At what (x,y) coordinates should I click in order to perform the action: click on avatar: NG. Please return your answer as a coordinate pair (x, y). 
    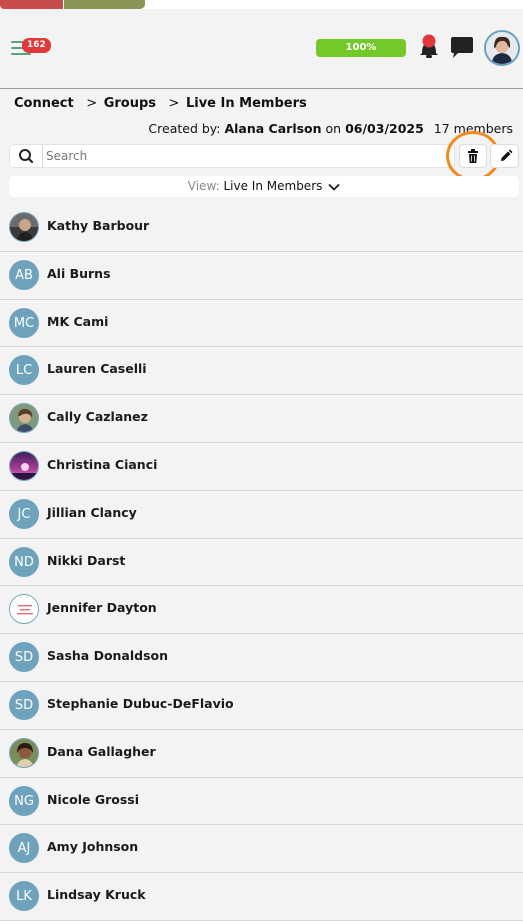
    Looking at the image, I should click on (24, 800).